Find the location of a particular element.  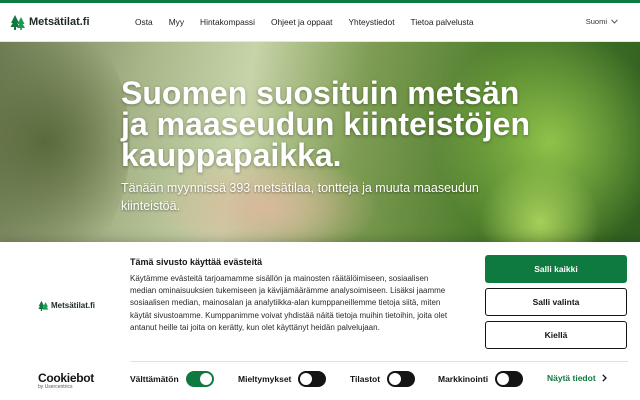

cookie-divider is located at coordinates (379, 361).